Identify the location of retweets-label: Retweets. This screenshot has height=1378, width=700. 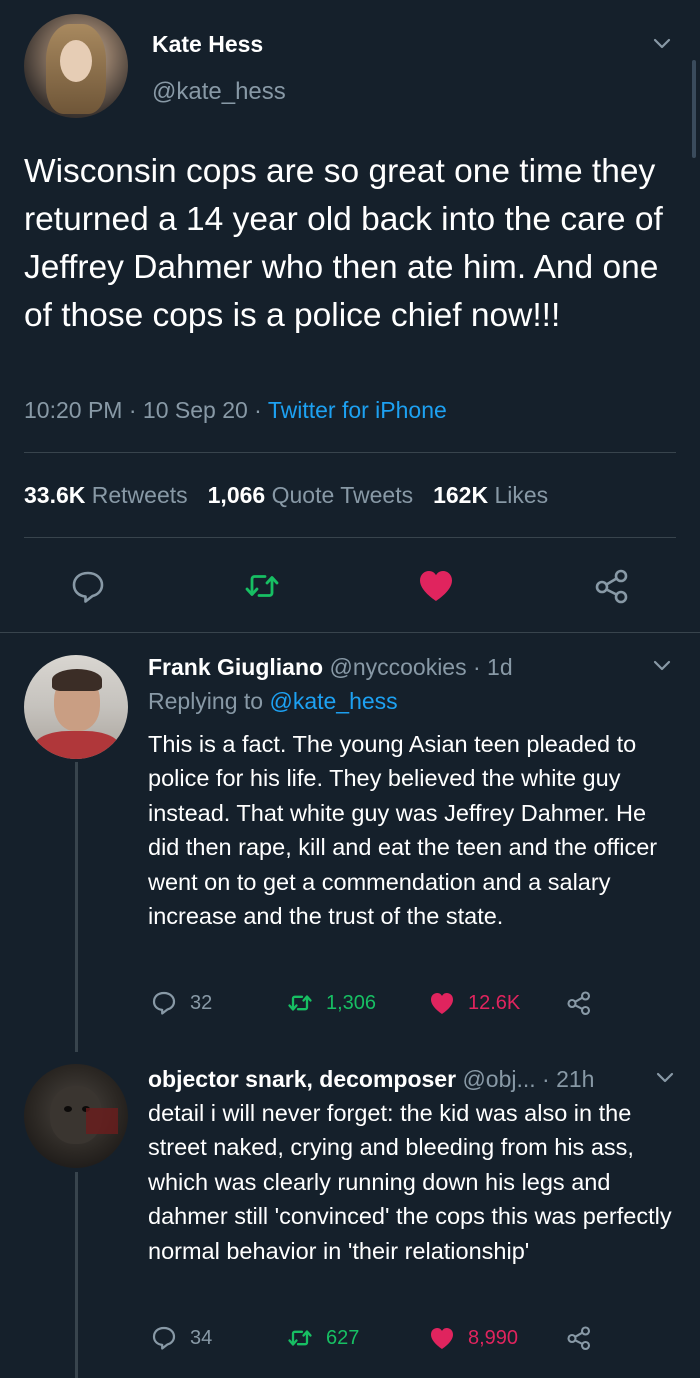
(139, 495).